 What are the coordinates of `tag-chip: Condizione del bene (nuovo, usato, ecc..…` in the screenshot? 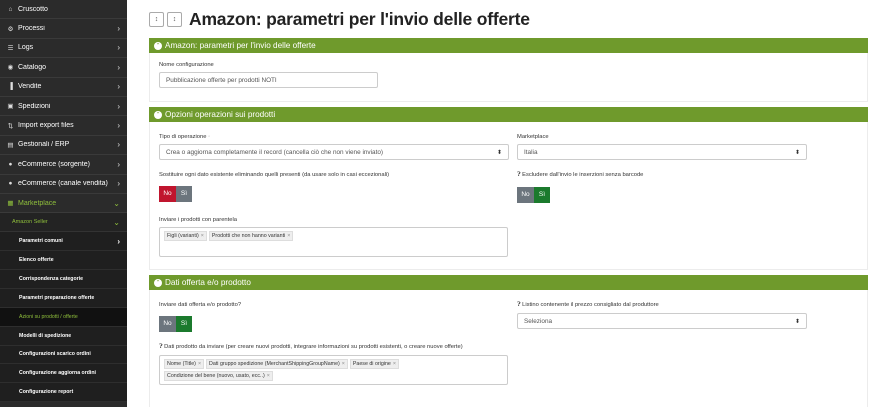 It's located at (218, 375).